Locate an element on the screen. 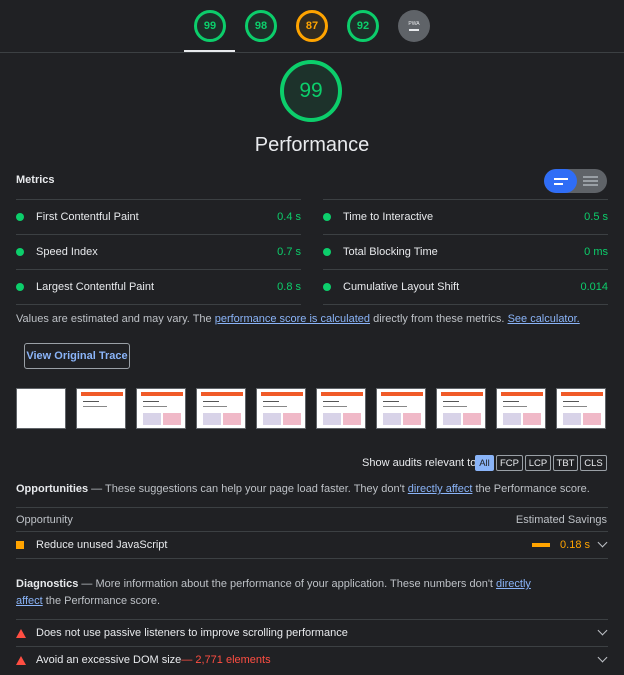  metric-value: 0.014 is located at coordinates (594, 287).